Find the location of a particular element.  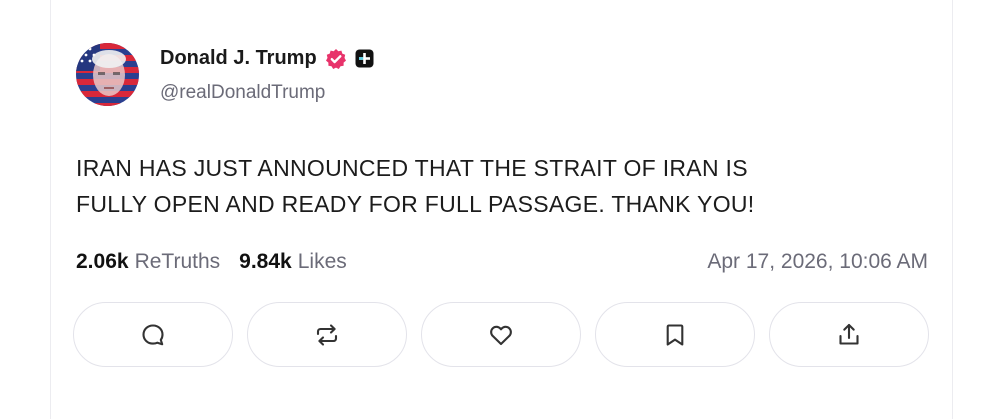

plus-badge-icon is located at coordinates (364, 58).